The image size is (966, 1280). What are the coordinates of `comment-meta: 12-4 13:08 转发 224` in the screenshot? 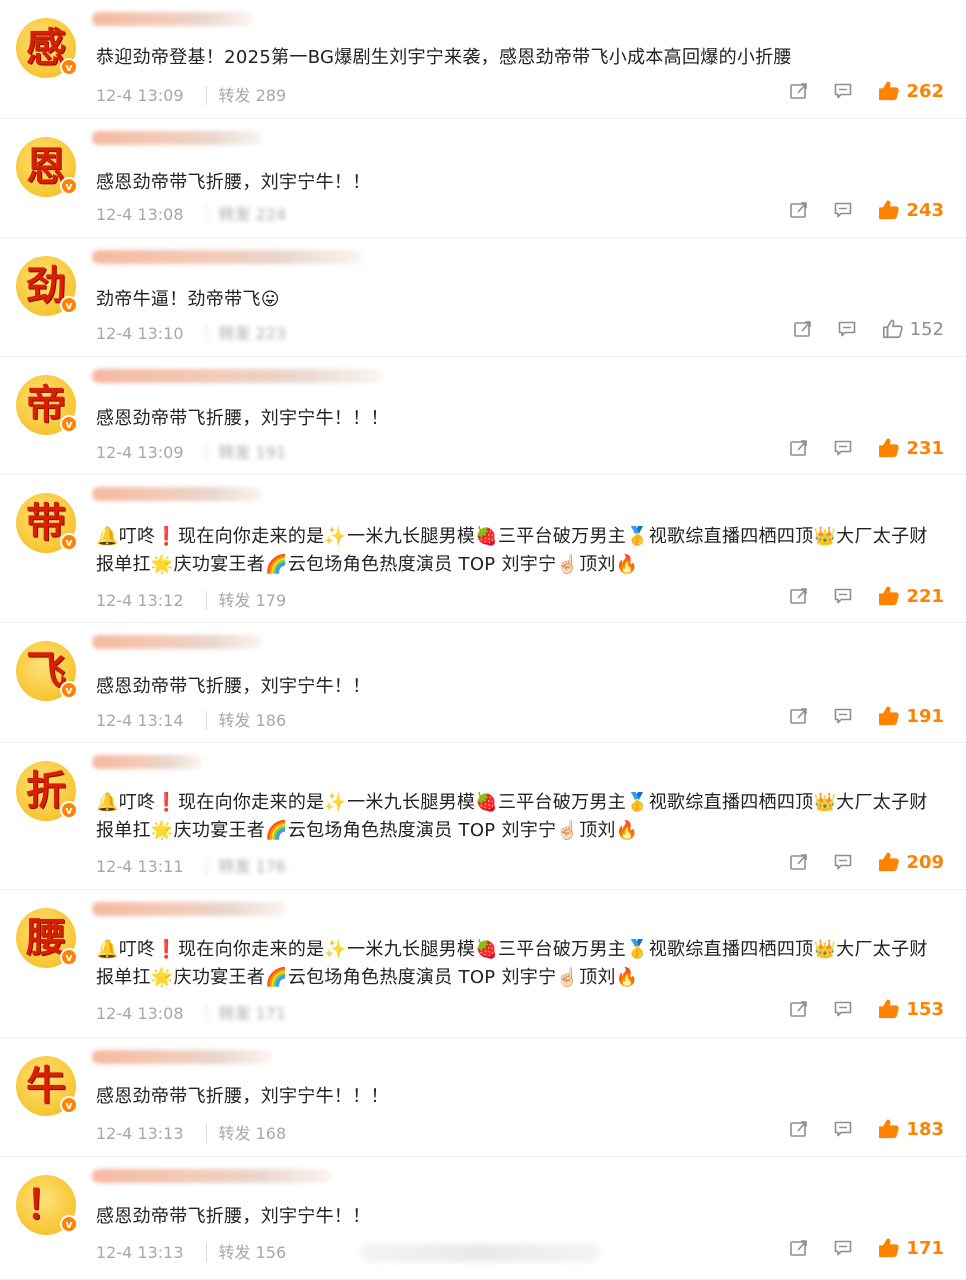 It's located at (191, 213).